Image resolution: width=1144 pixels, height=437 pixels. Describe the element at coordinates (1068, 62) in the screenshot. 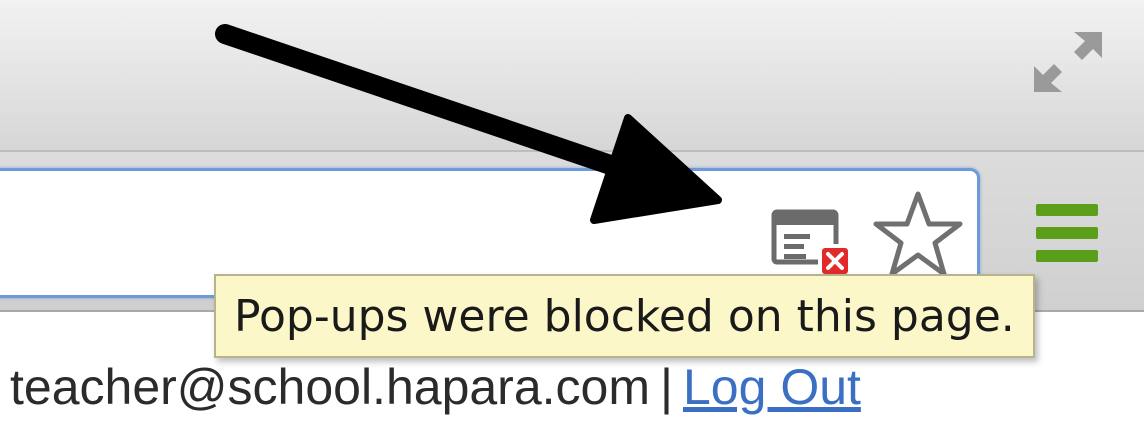

I see `fullscreen-icon` at that location.